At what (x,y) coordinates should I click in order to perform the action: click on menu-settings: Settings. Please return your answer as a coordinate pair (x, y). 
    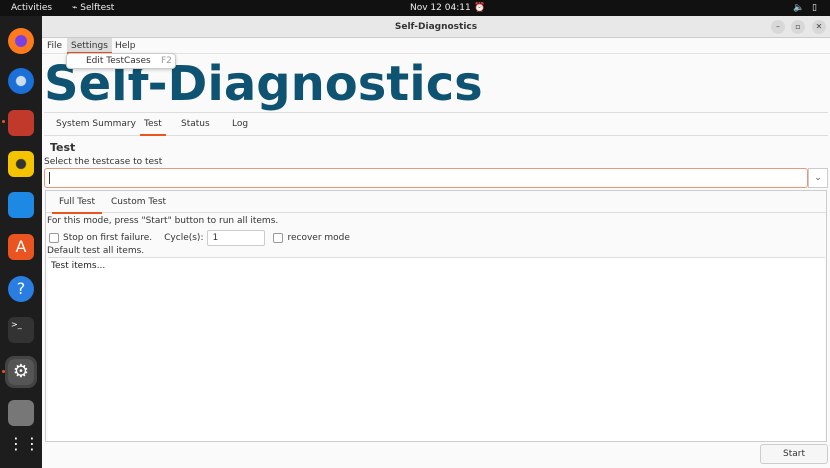
    Looking at the image, I should click on (89, 46).